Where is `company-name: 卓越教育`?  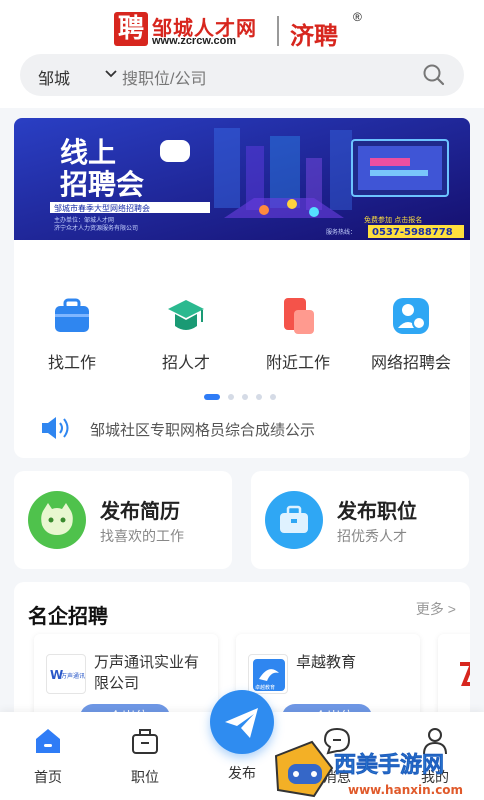 company-name: 卓越教育 is located at coordinates (326, 662).